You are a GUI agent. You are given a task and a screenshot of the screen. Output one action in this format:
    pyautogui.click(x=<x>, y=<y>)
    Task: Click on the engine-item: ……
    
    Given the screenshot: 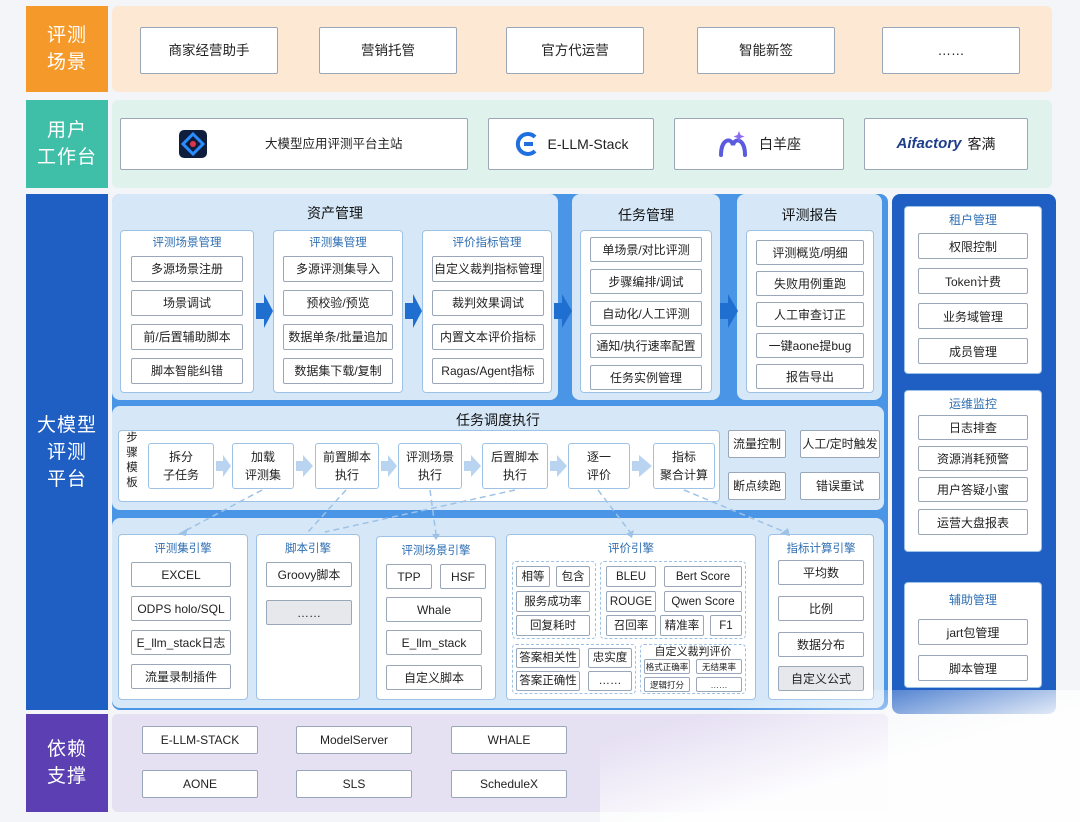 What is the action you would take?
    pyautogui.click(x=309, y=612)
    